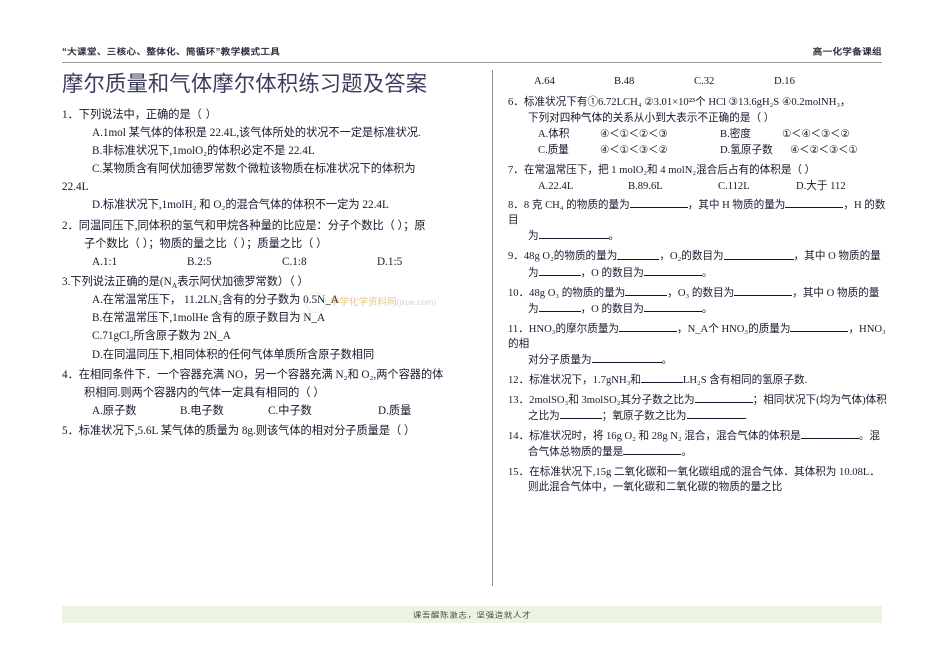 Image resolution: width=945 pixels, height=655 pixels. I want to click on column-divider, so click(492, 328).